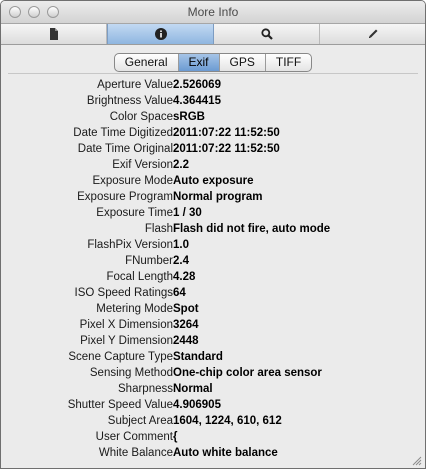 Image resolution: width=426 pixels, height=469 pixels. Describe the element at coordinates (252, 229) in the screenshot. I see `exif-row-value: Flash did not fire, auto mode` at that location.